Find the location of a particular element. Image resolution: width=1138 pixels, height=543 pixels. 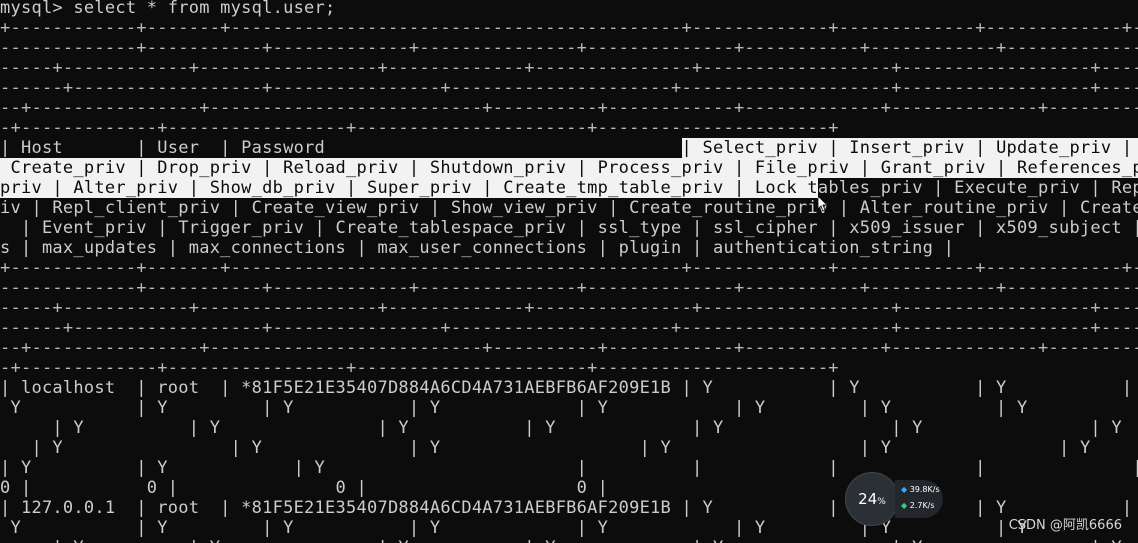

terminal-line: | Y | Y | Y | Y | Y | Y is located at coordinates (545, 448).